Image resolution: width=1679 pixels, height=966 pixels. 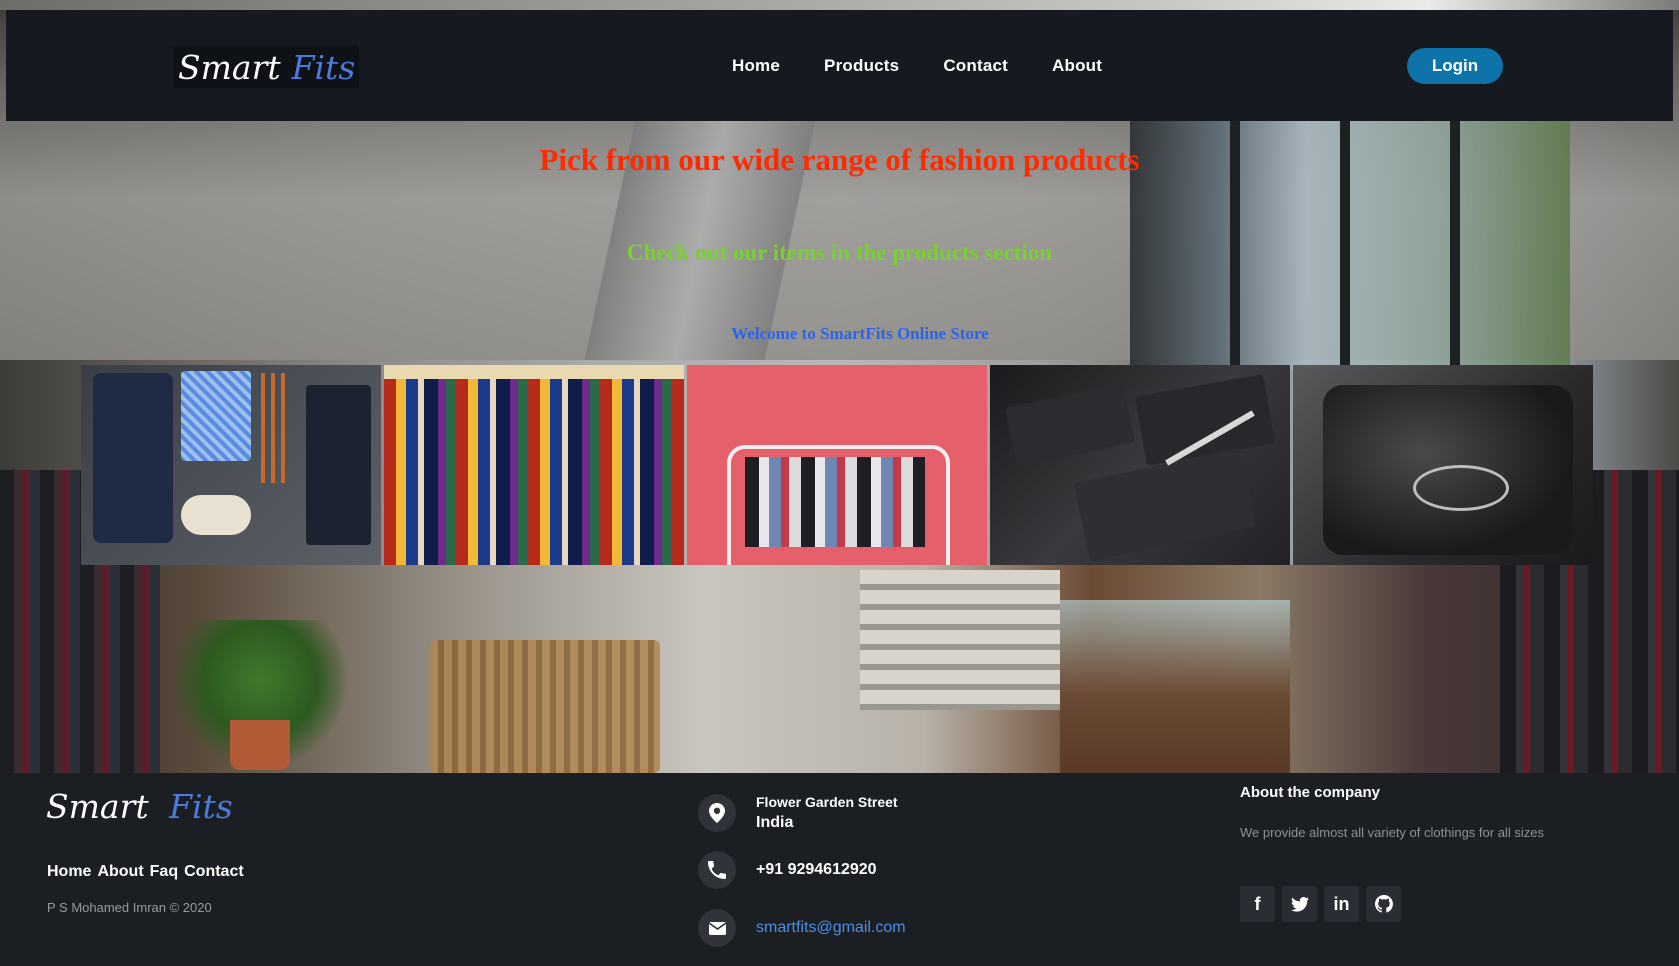 What do you see at coordinates (145, 872) in the screenshot?
I see `footer-links: Home About Faq Contact` at bounding box center [145, 872].